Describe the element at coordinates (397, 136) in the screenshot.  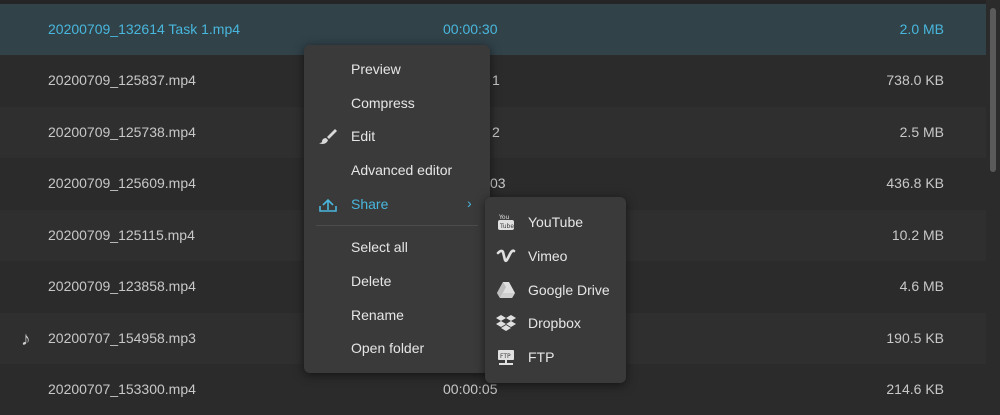
I see `menu-item-edit: Edit` at that location.